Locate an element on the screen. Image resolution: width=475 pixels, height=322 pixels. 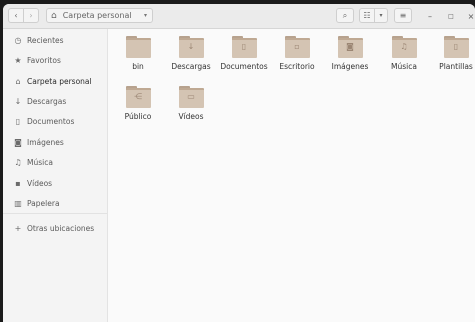
file-label: Escritorio is located at coordinates (297, 66).